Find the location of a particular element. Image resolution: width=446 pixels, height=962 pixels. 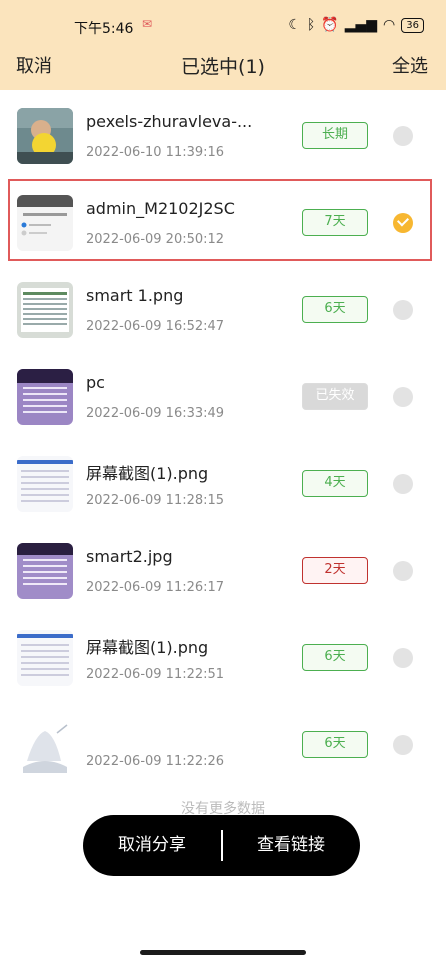

item-date: 2022-06-09 16:52:47 is located at coordinates (155, 326).